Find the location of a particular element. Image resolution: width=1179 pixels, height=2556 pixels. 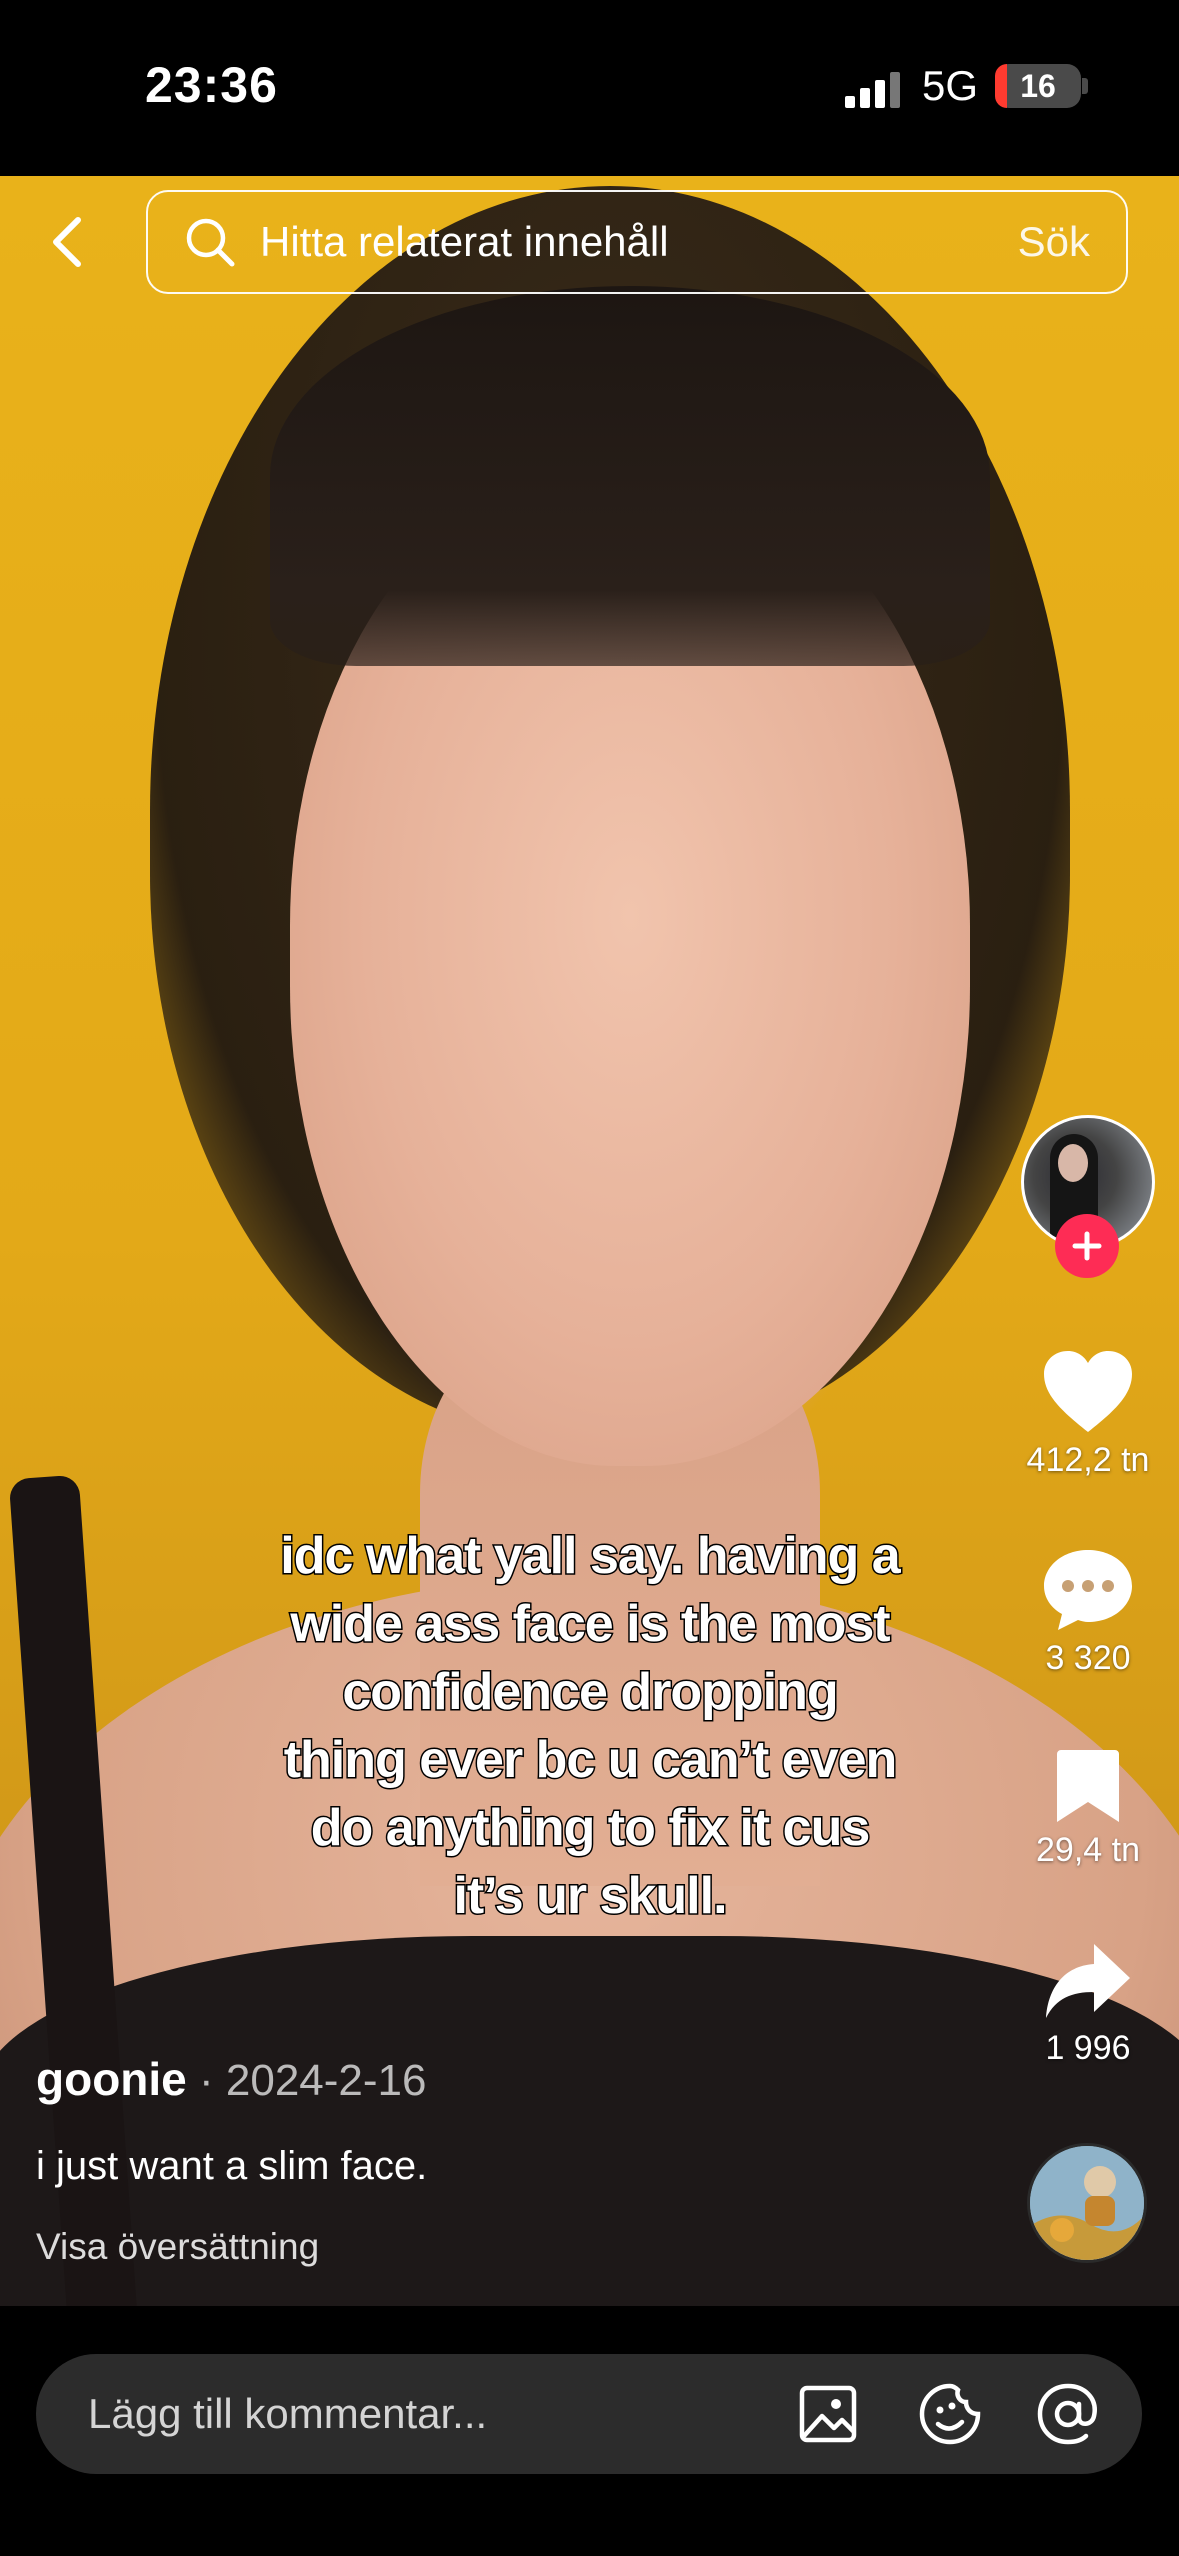

emoji-button is located at coordinates (950, 2414).